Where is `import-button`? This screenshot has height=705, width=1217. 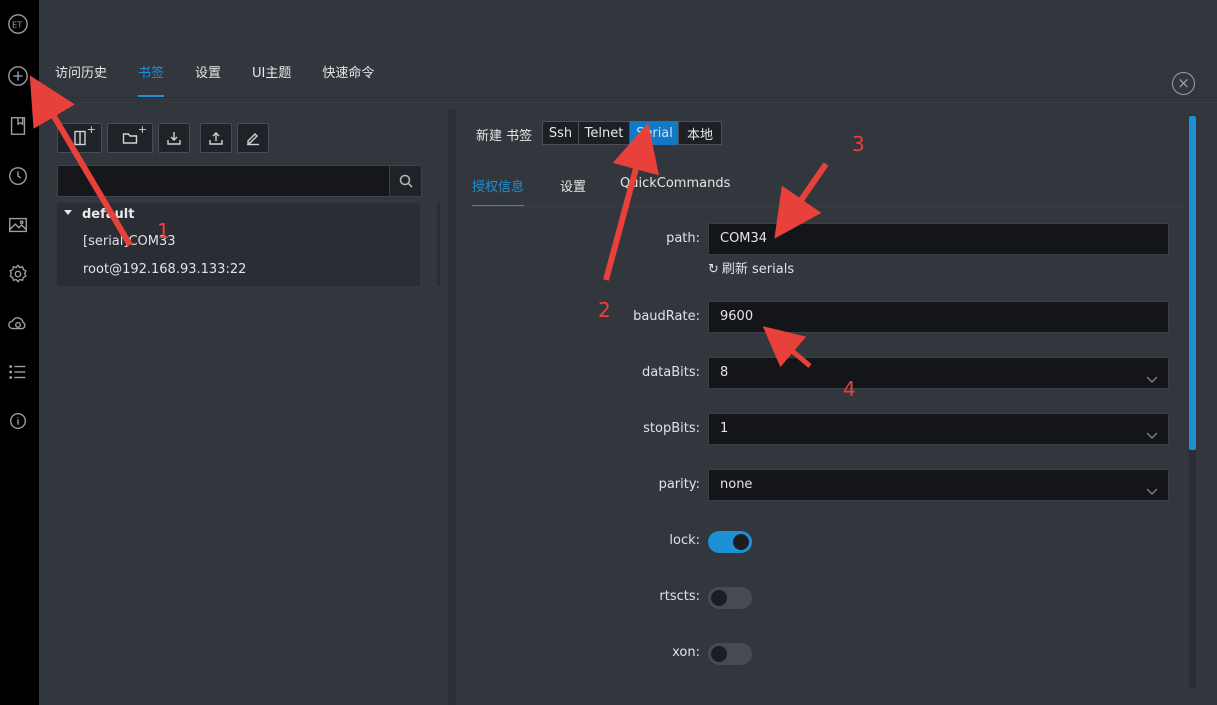
import-button is located at coordinates (174, 138).